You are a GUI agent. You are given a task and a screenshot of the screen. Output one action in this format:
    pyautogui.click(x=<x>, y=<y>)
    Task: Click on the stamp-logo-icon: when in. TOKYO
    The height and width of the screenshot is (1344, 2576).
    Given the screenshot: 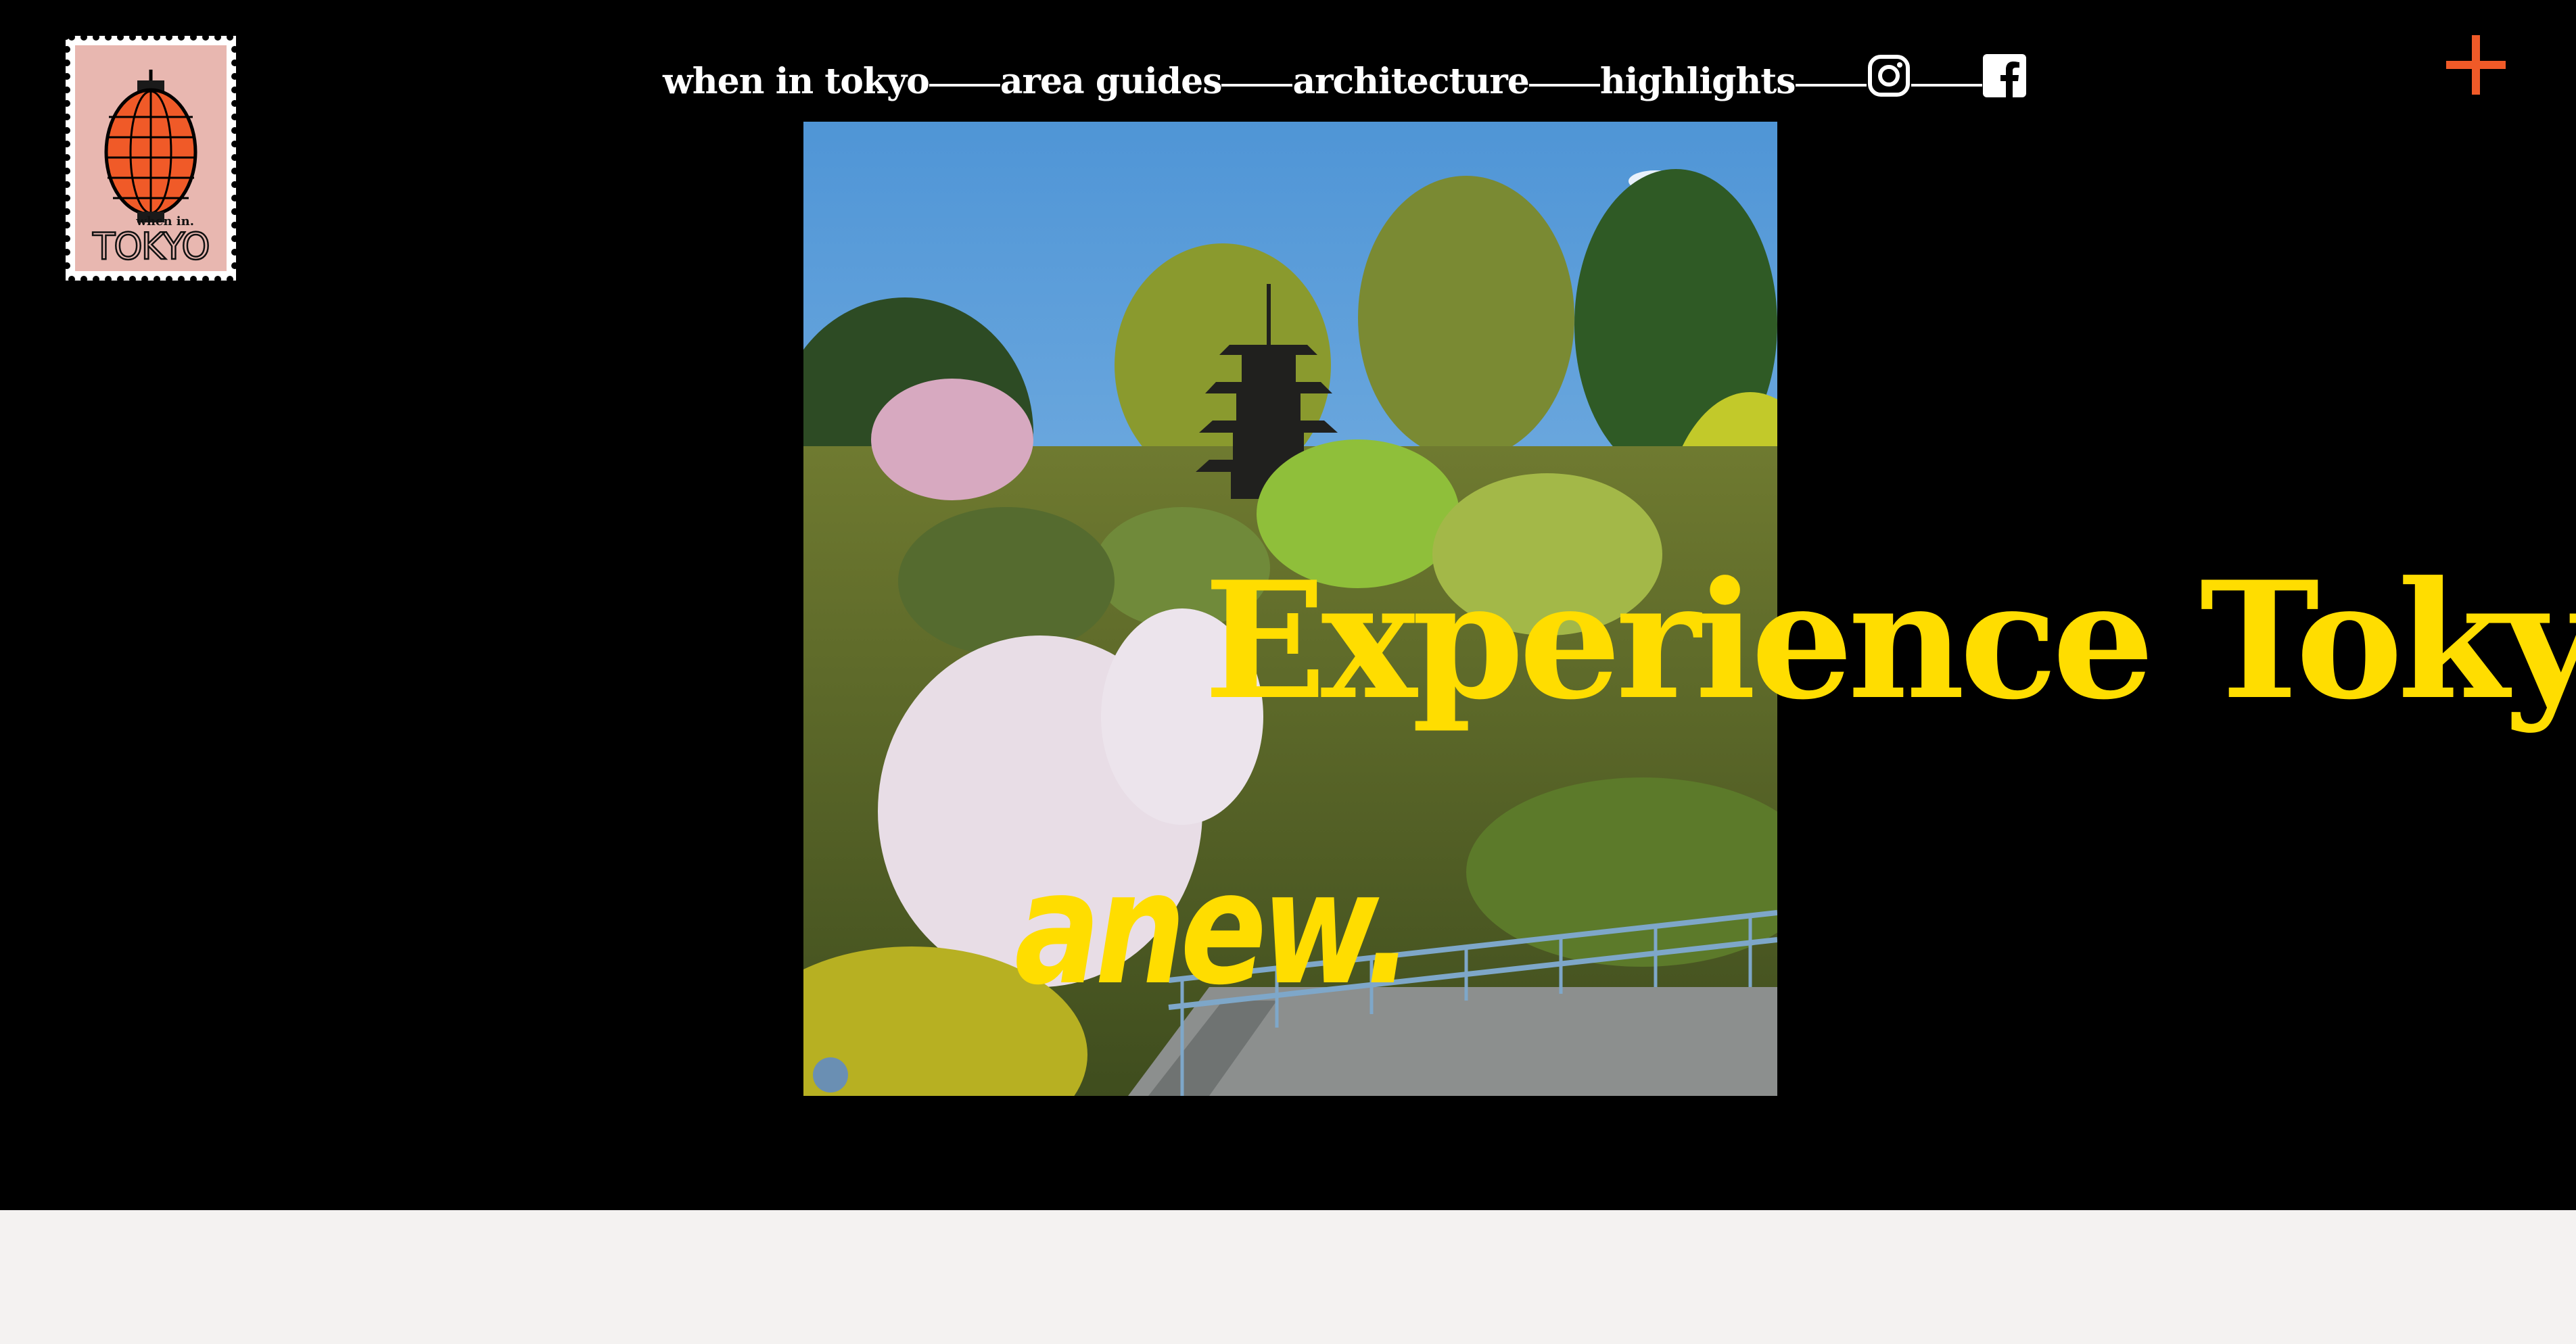 What is the action you would take?
    pyautogui.click(x=150, y=157)
    